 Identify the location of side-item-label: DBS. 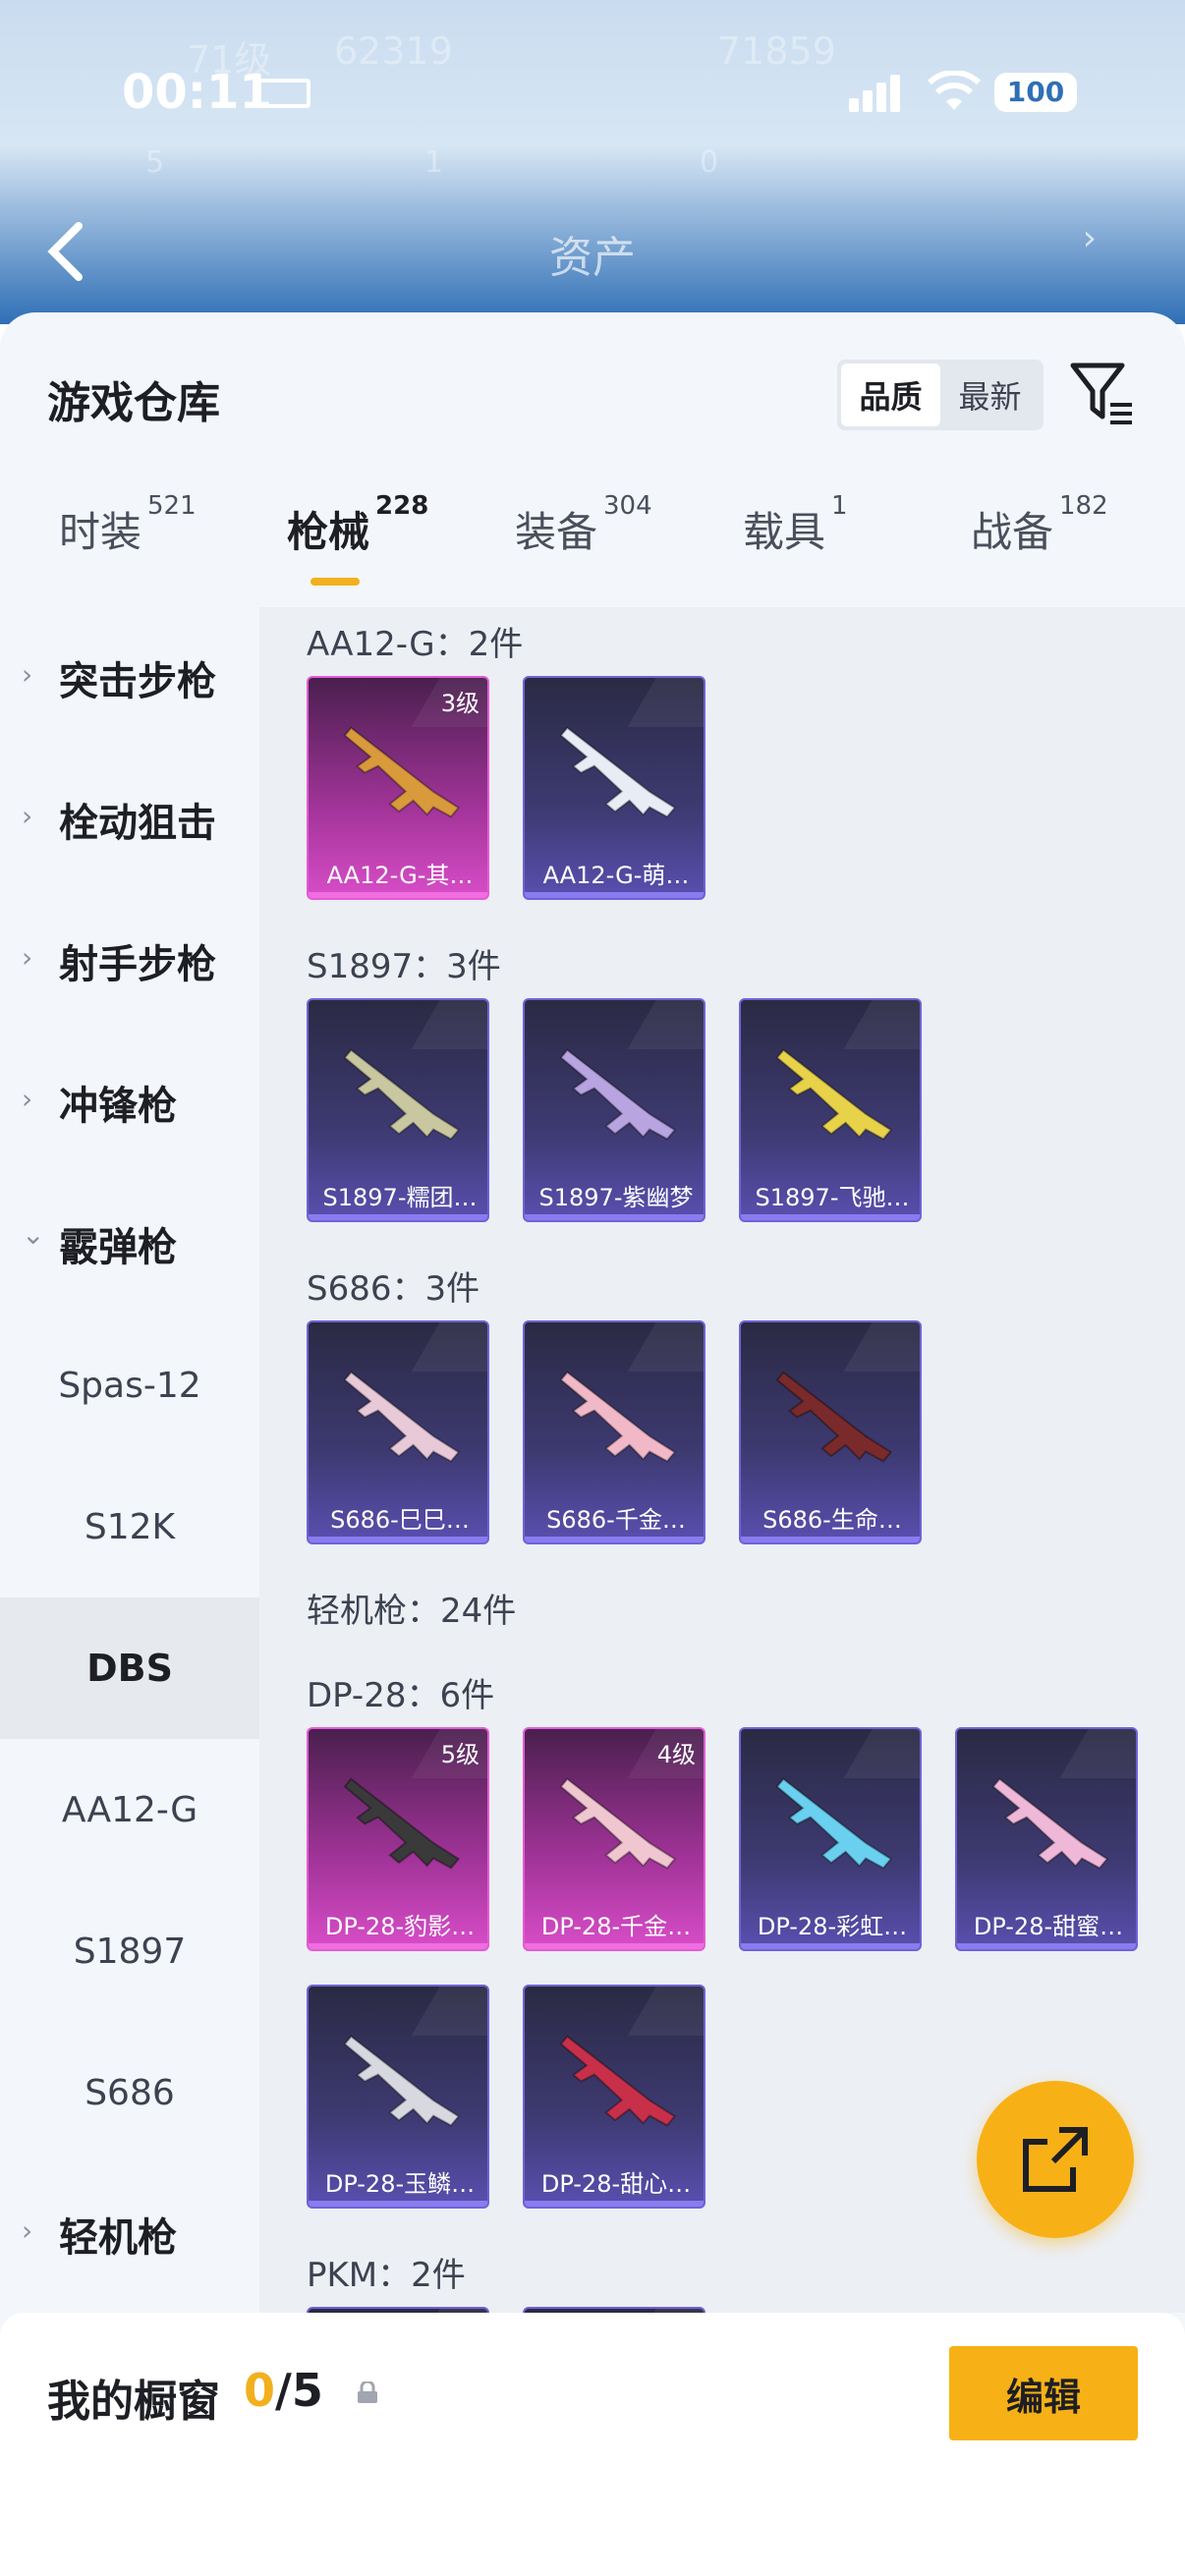
(130, 1668).